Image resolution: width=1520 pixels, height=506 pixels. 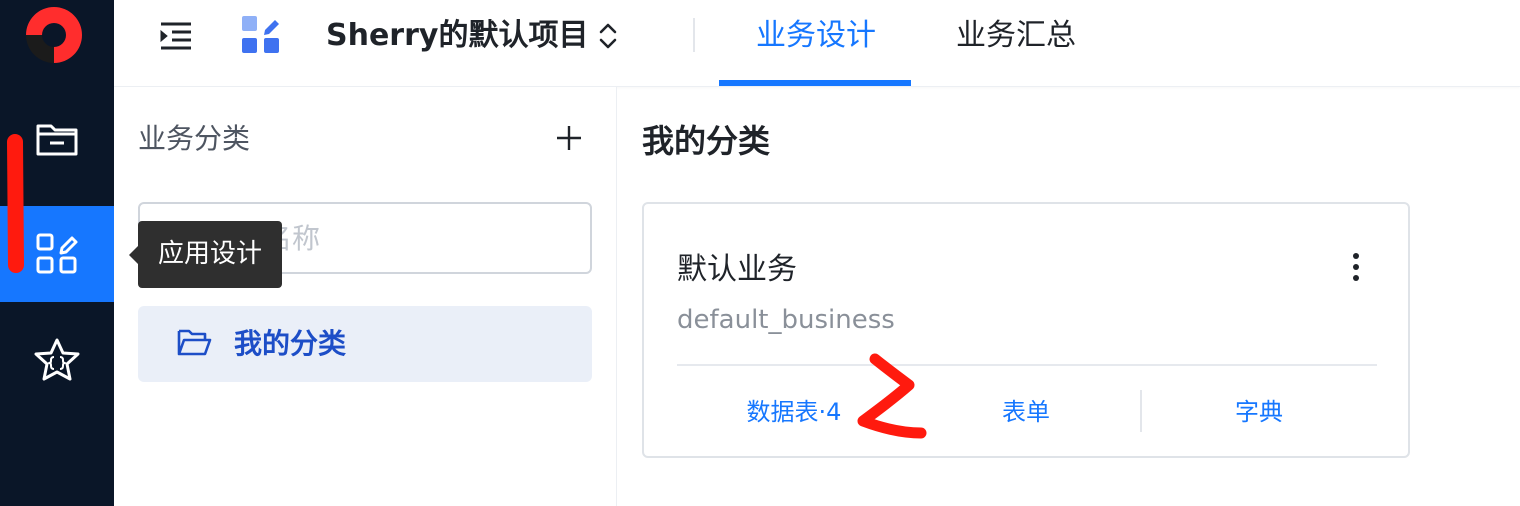 What do you see at coordinates (176, 36) in the screenshot?
I see `menu-indent-icon` at bounding box center [176, 36].